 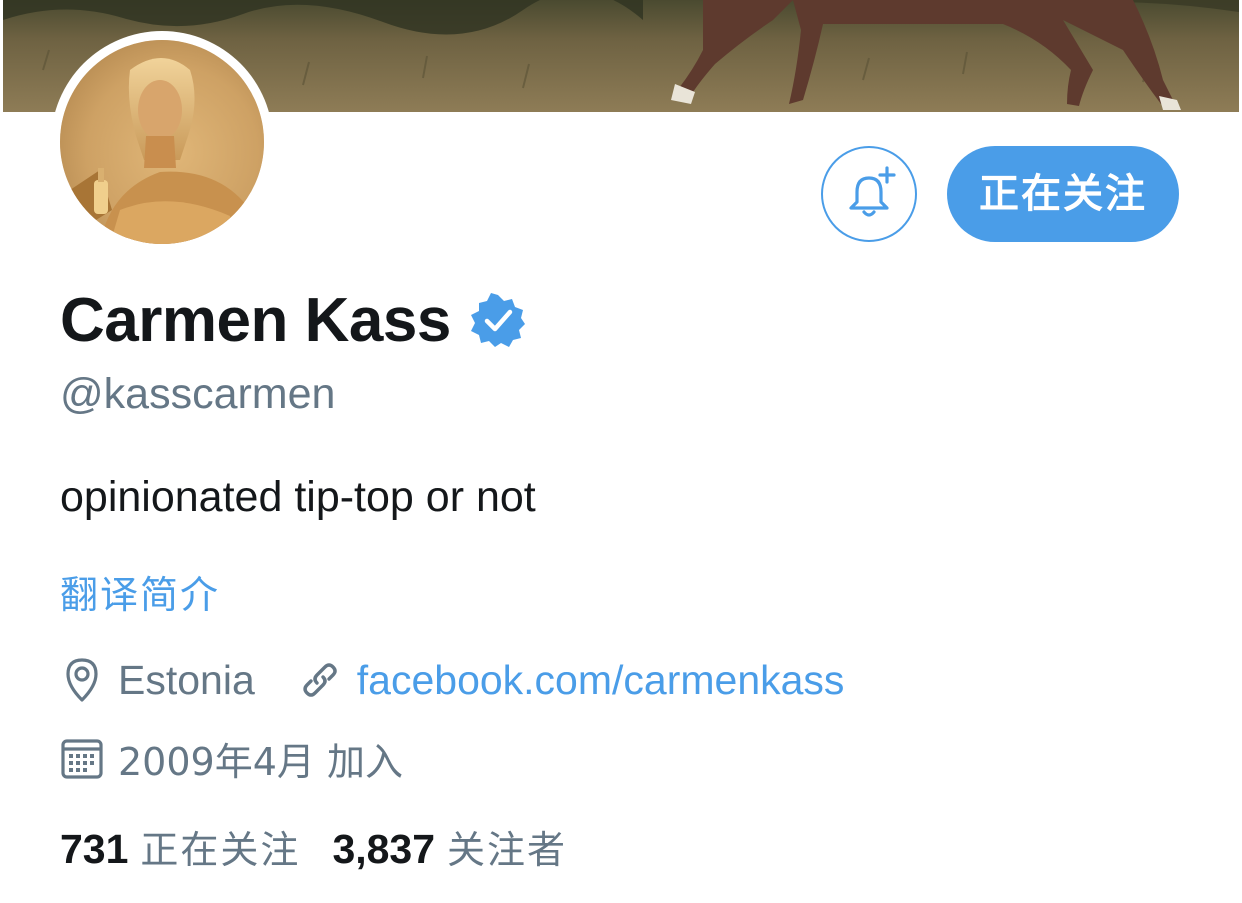 I want to click on name-row: Carmen Kass, so click(x=292, y=320).